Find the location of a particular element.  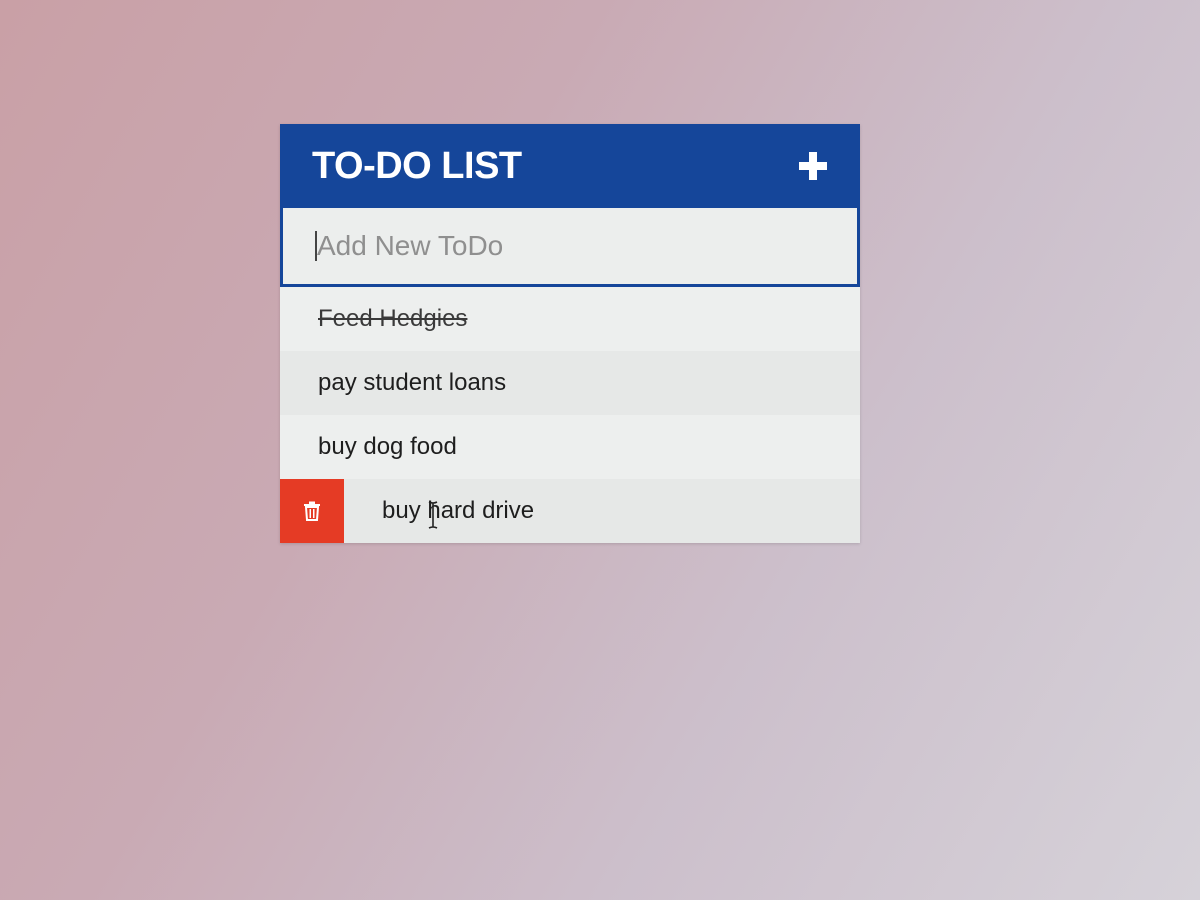

trash-icon is located at coordinates (312, 511).